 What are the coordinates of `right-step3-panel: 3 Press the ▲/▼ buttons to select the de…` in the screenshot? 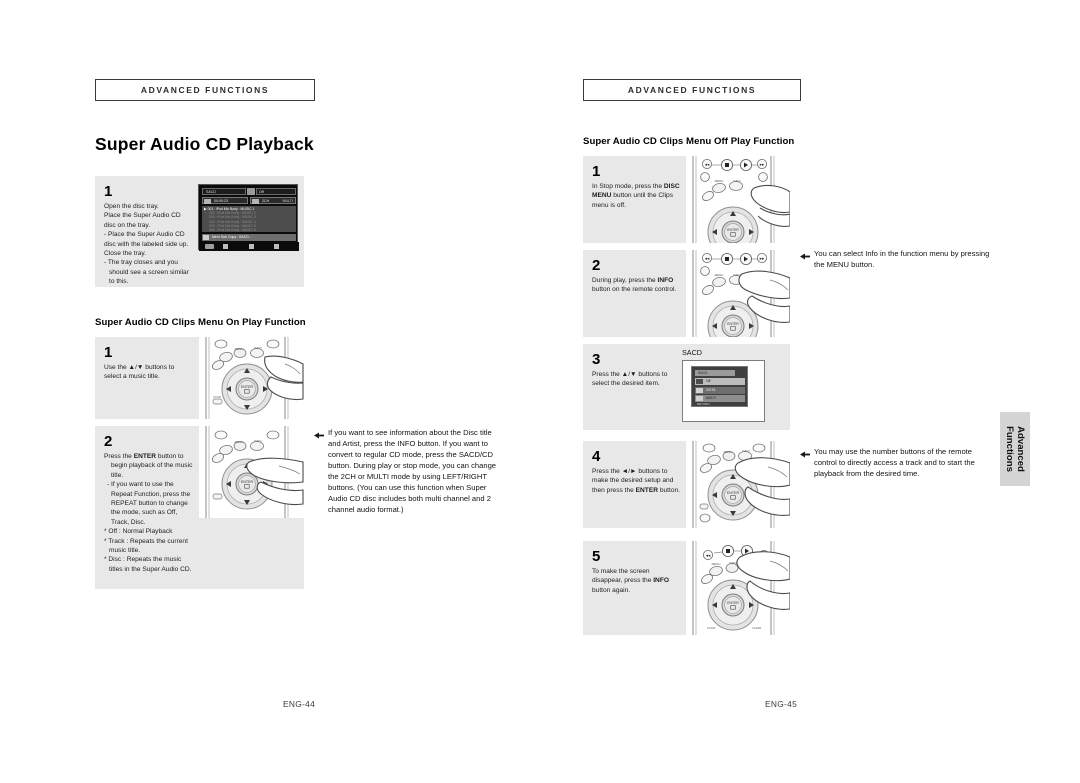 It's located at (686, 387).